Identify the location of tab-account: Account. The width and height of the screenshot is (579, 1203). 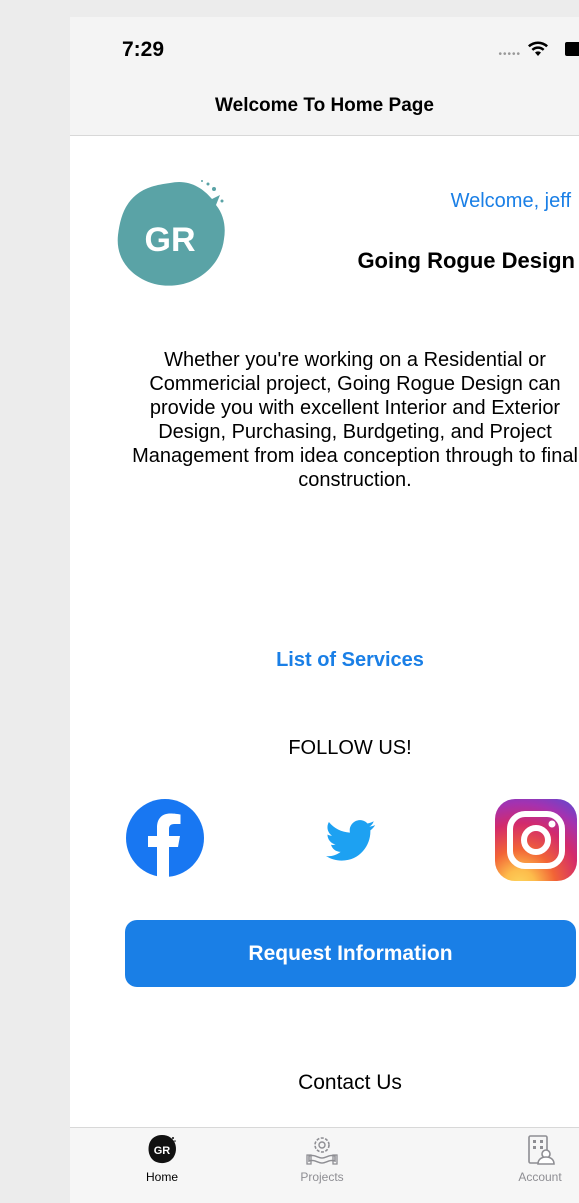
(534, 1165).